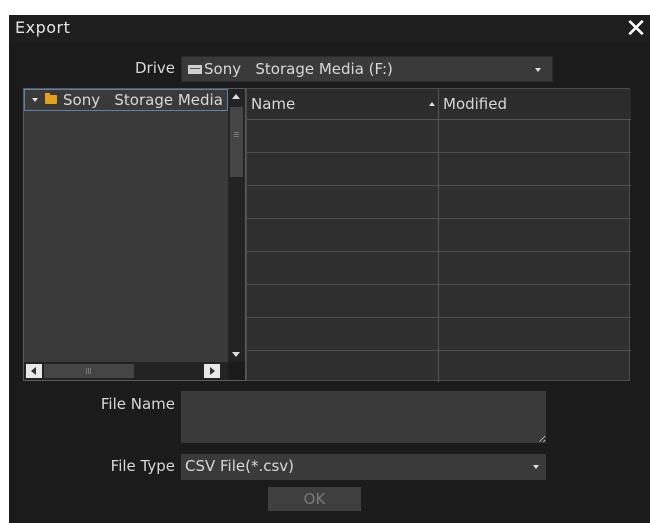 The width and height of the screenshot is (650, 523). I want to click on file-name-input, so click(363, 417).